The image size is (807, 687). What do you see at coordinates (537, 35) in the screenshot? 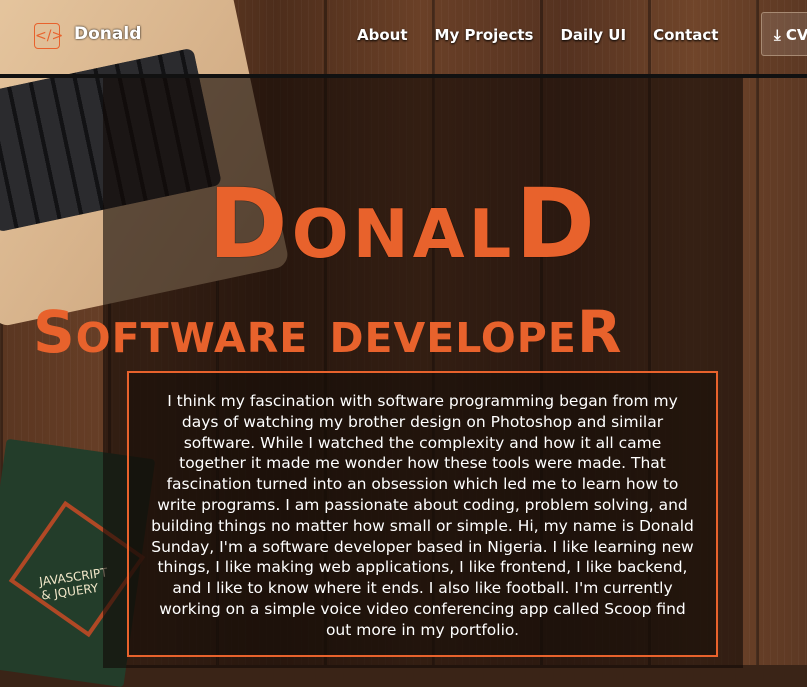
I see `nav-links: About My Projects Daily UI Contact` at bounding box center [537, 35].